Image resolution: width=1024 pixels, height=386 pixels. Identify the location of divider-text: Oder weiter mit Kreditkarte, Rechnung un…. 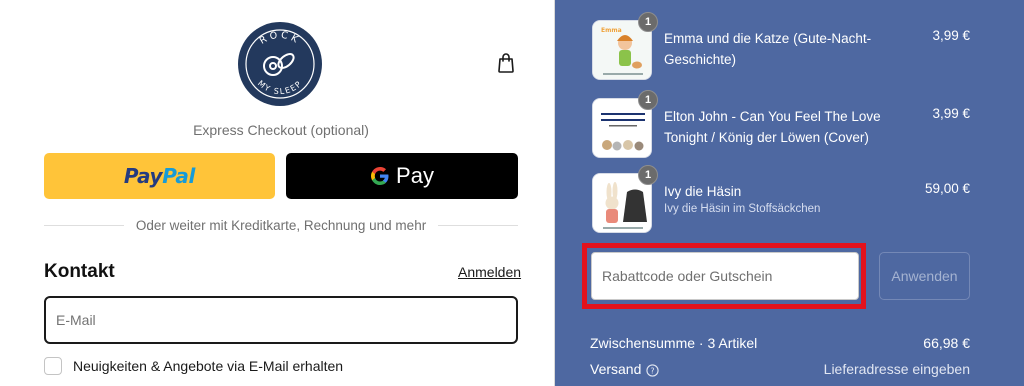
(281, 225).